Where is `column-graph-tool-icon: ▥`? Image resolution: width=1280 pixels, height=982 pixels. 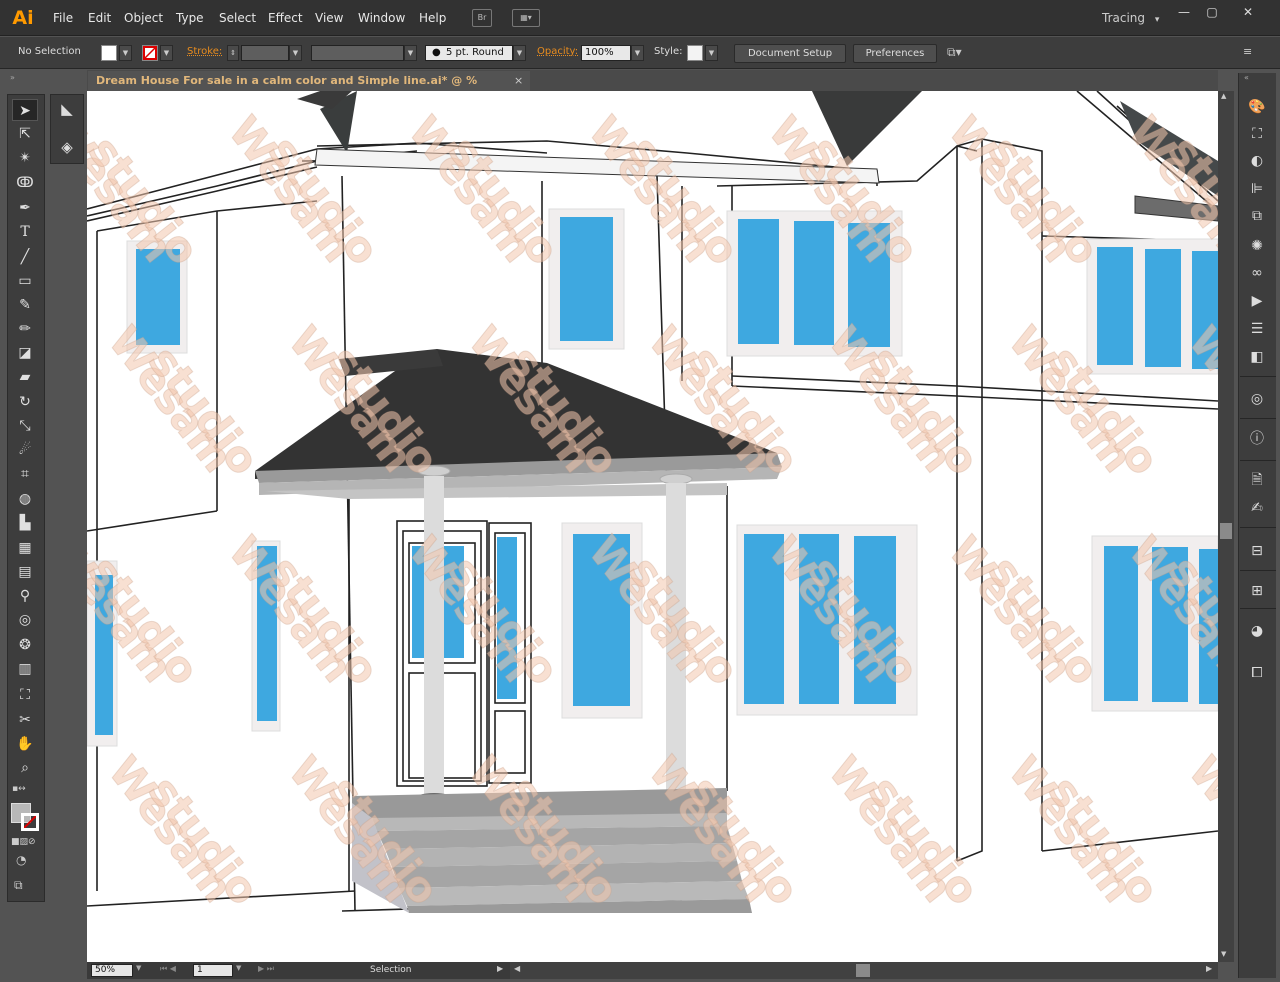 column-graph-tool-icon: ▥ is located at coordinates (25, 669).